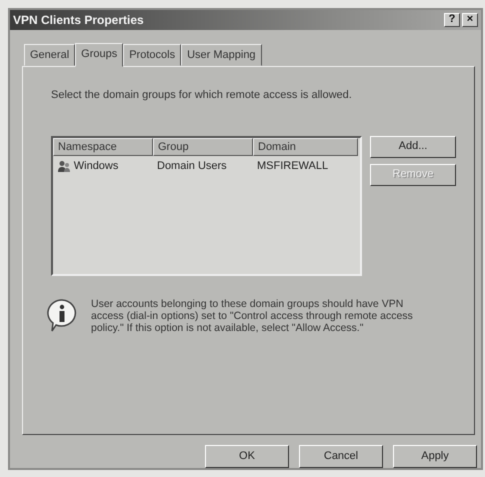 This screenshot has width=485, height=477. Describe the element at coordinates (192, 166) in the screenshot. I see `table-cell-text: Domain Users` at that location.